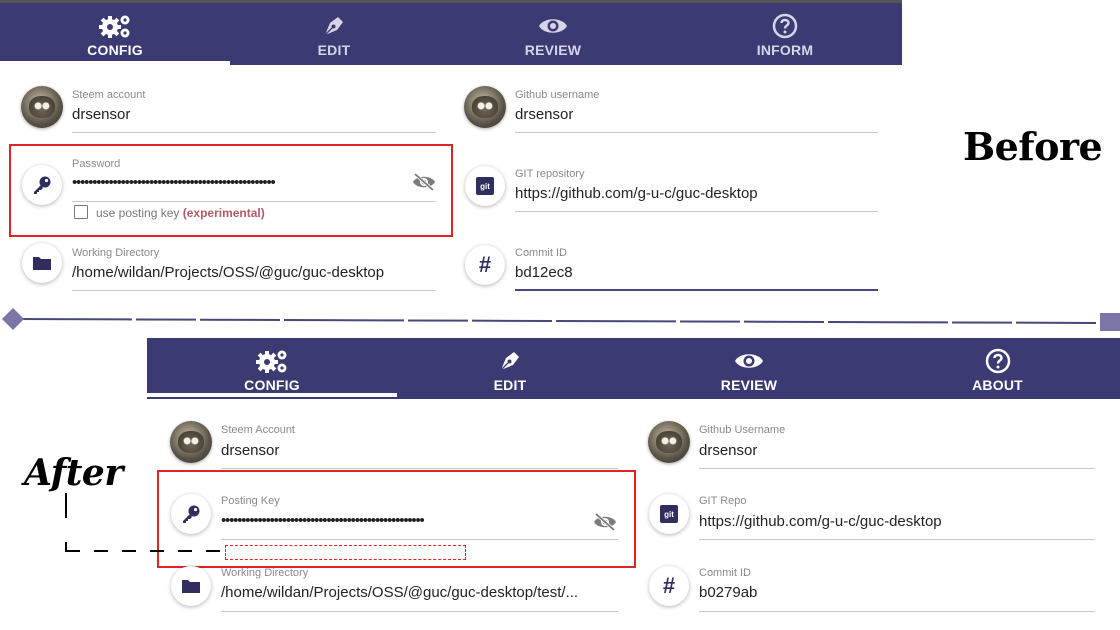  I want to click on highlight-box, so click(231, 190).